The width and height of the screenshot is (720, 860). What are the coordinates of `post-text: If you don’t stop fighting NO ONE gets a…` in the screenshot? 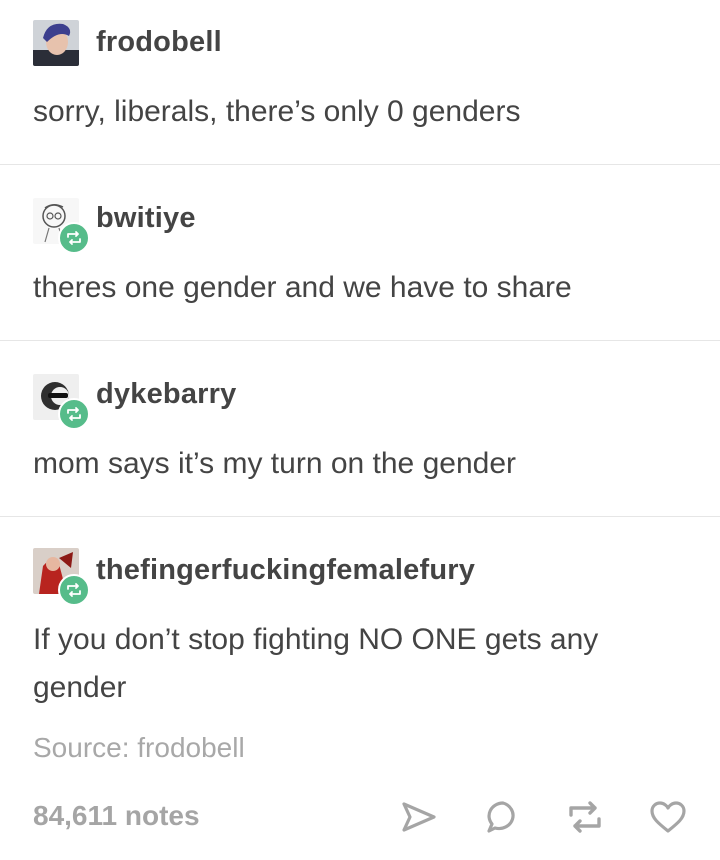 It's located at (316, 663).